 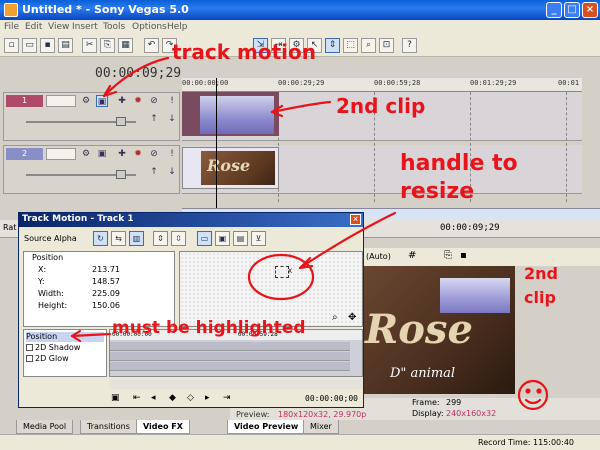 What do you see at coordinates (85, 27) in the screenshot?
I see `menu-insert: Insert` at bounding box center [85, 27].